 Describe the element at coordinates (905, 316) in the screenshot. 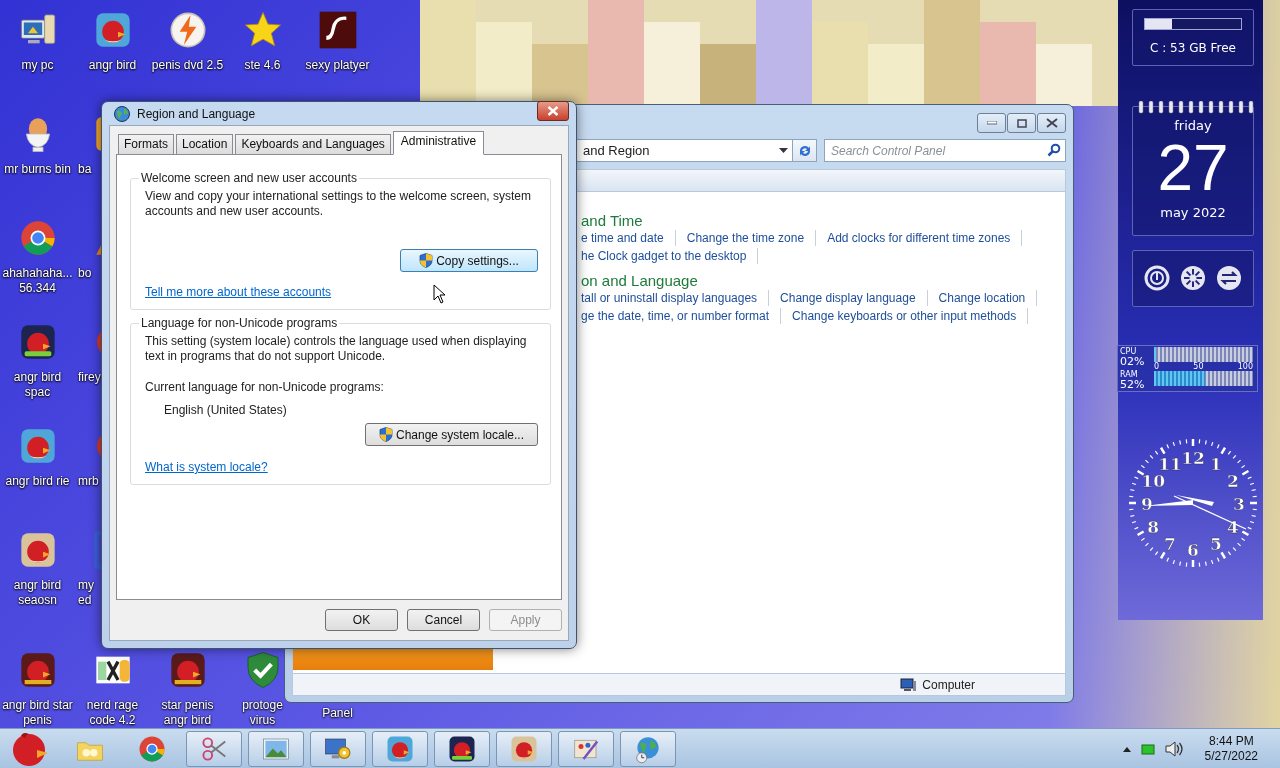

I see `task-link: Change keyboards or other input methods` at that location.